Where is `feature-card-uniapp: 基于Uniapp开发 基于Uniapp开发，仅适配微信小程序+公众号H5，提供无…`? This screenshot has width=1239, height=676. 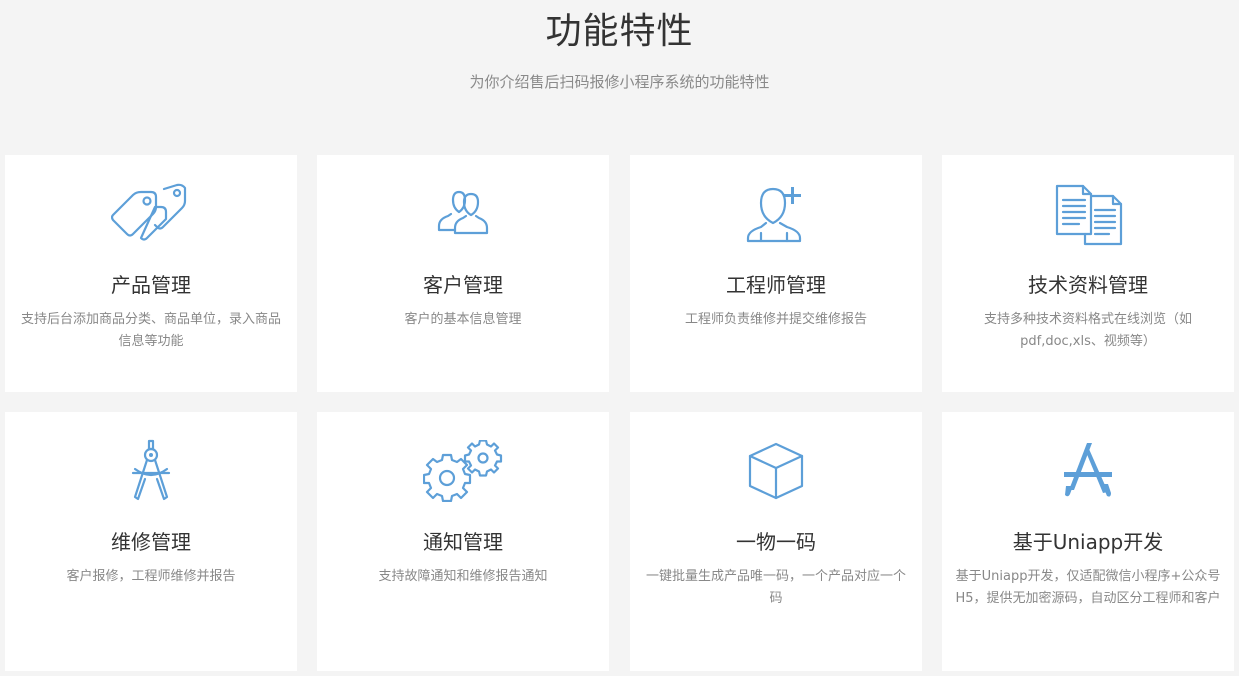
feature-card-uniapp: 基于Uniapp开发 基于Uniapp开发，仅适配微信小程序+公众号H5，提供无… is located at coordinates (1088, 541).